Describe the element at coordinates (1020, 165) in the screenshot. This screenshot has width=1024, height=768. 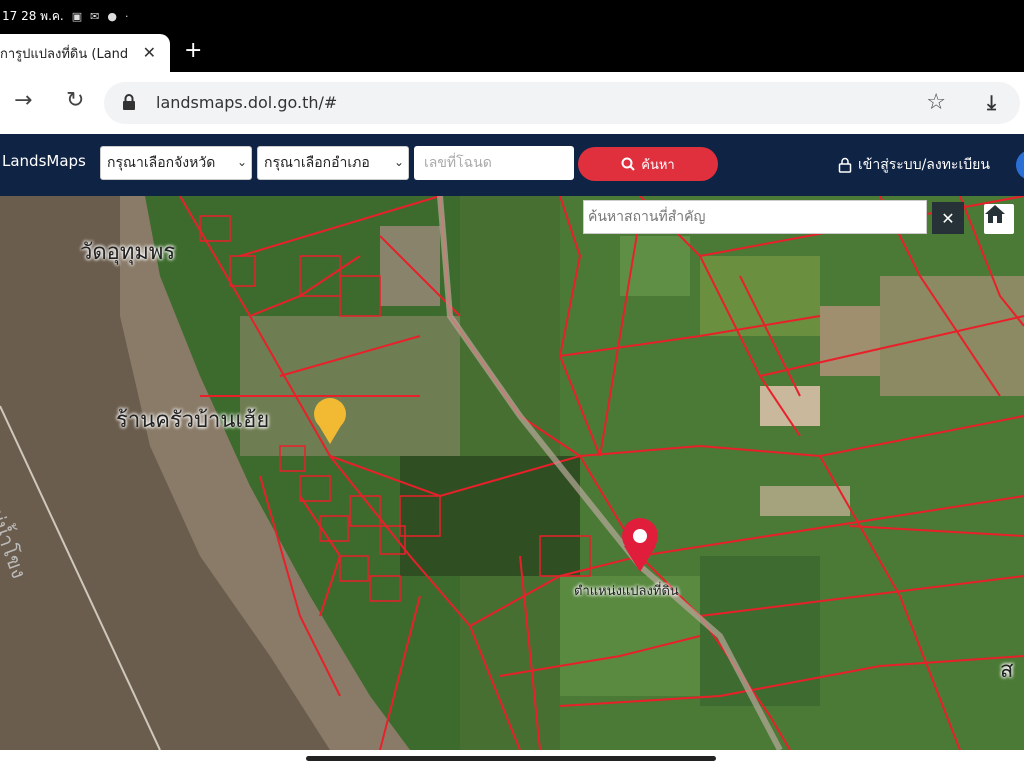
I see `user-avatar` at that location.